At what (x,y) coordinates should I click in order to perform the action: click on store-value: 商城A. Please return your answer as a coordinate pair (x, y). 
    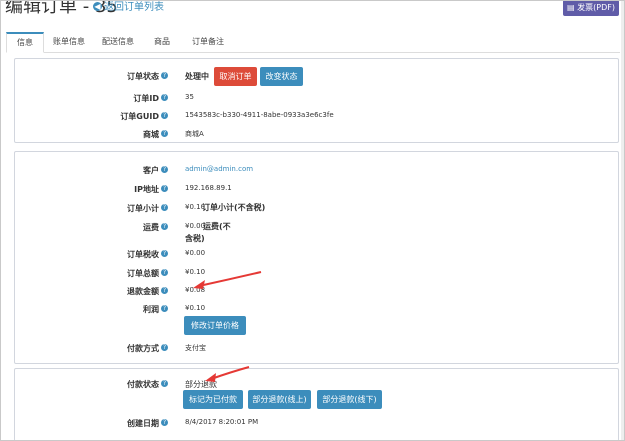
    Looking at the image, I should click on (194, 134).